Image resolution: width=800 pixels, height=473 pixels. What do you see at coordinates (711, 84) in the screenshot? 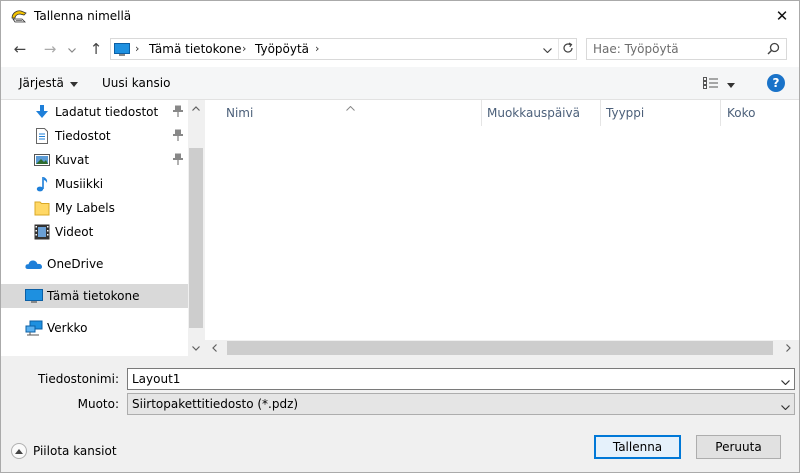
I see `details-view-icon` at bounding box center [711, 84].